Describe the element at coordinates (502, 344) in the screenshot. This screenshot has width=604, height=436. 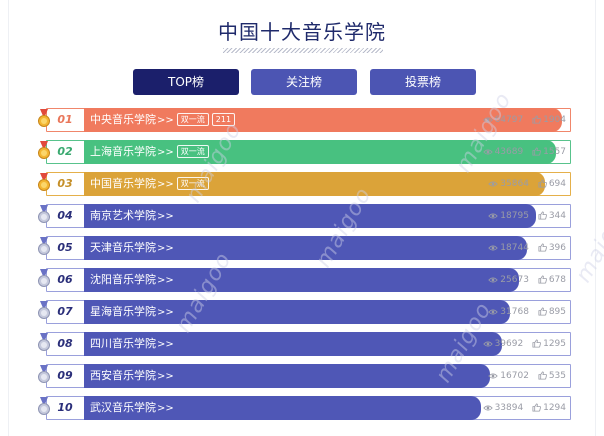
I see `views-stat: 39692` at that location.